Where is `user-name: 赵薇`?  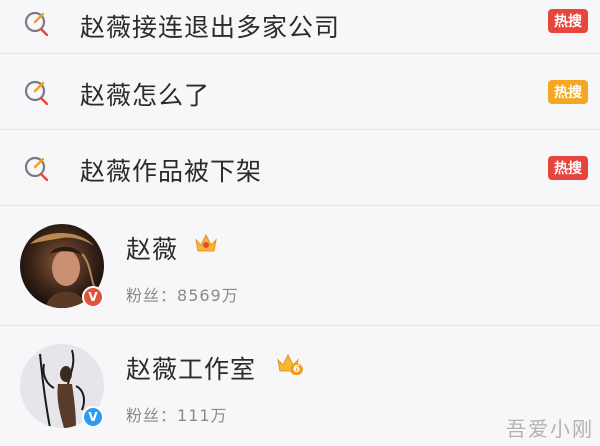 user-name: 赵薇 is located at coordinates (152, 249).